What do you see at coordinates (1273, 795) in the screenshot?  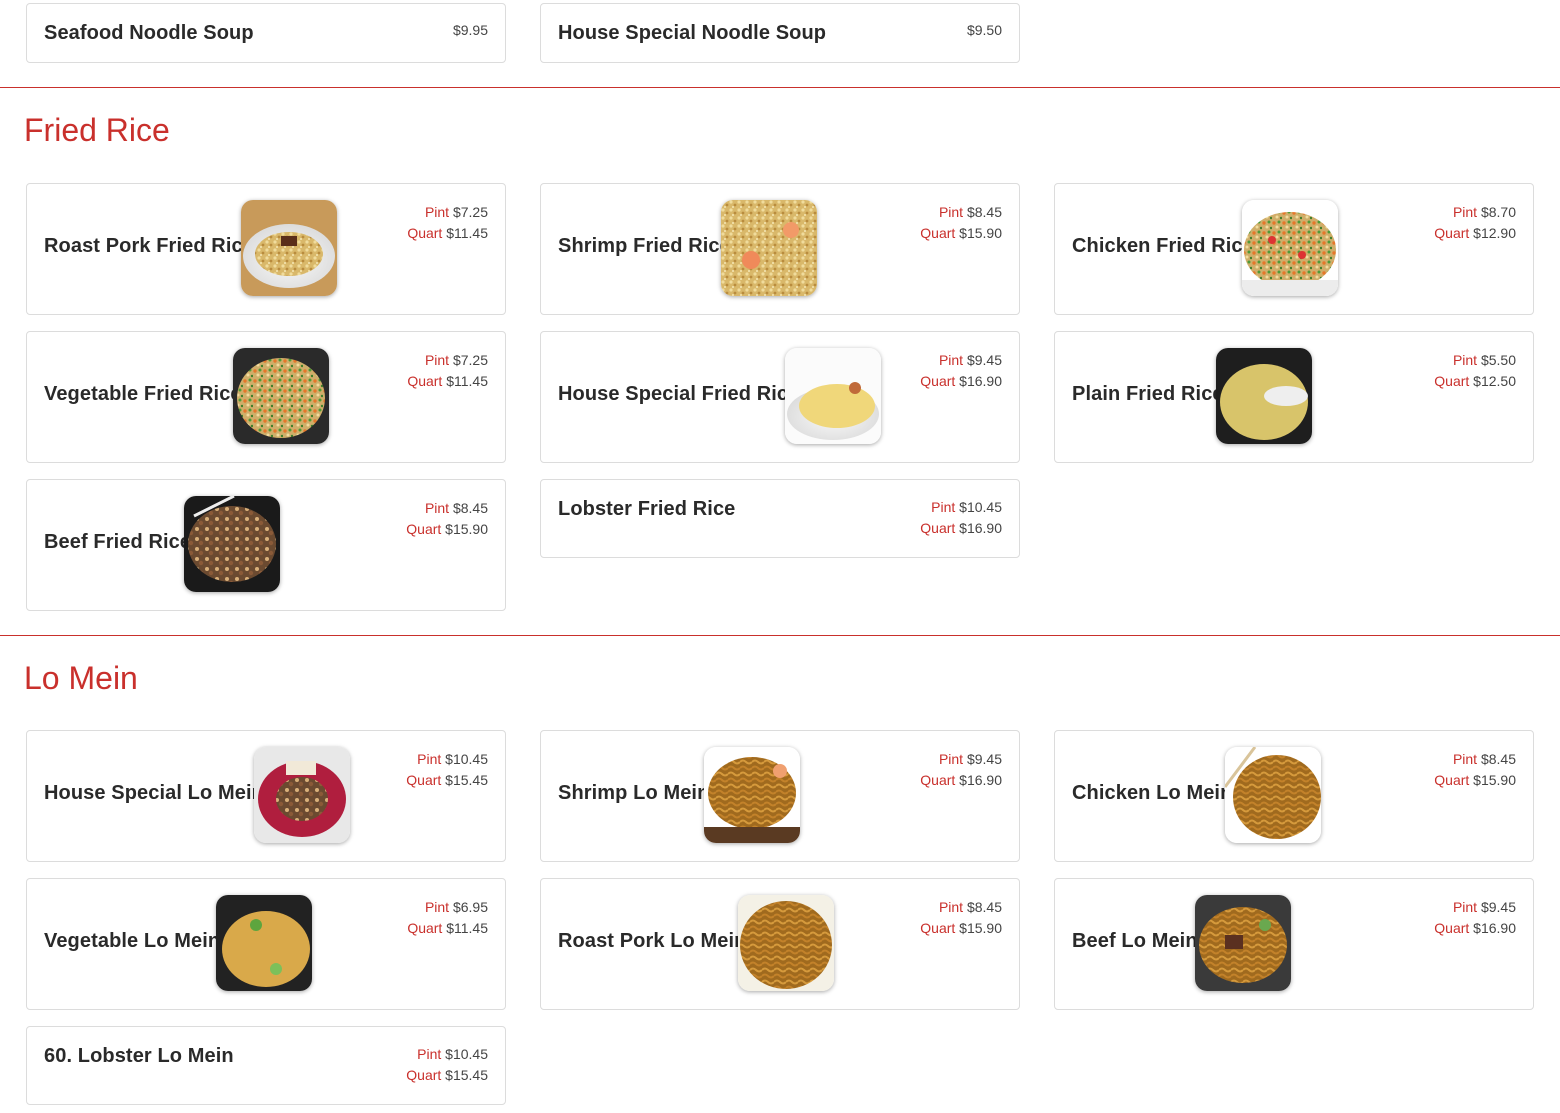 I see `chicken-lo-mein-photo` at bounding box center [1273, 795].